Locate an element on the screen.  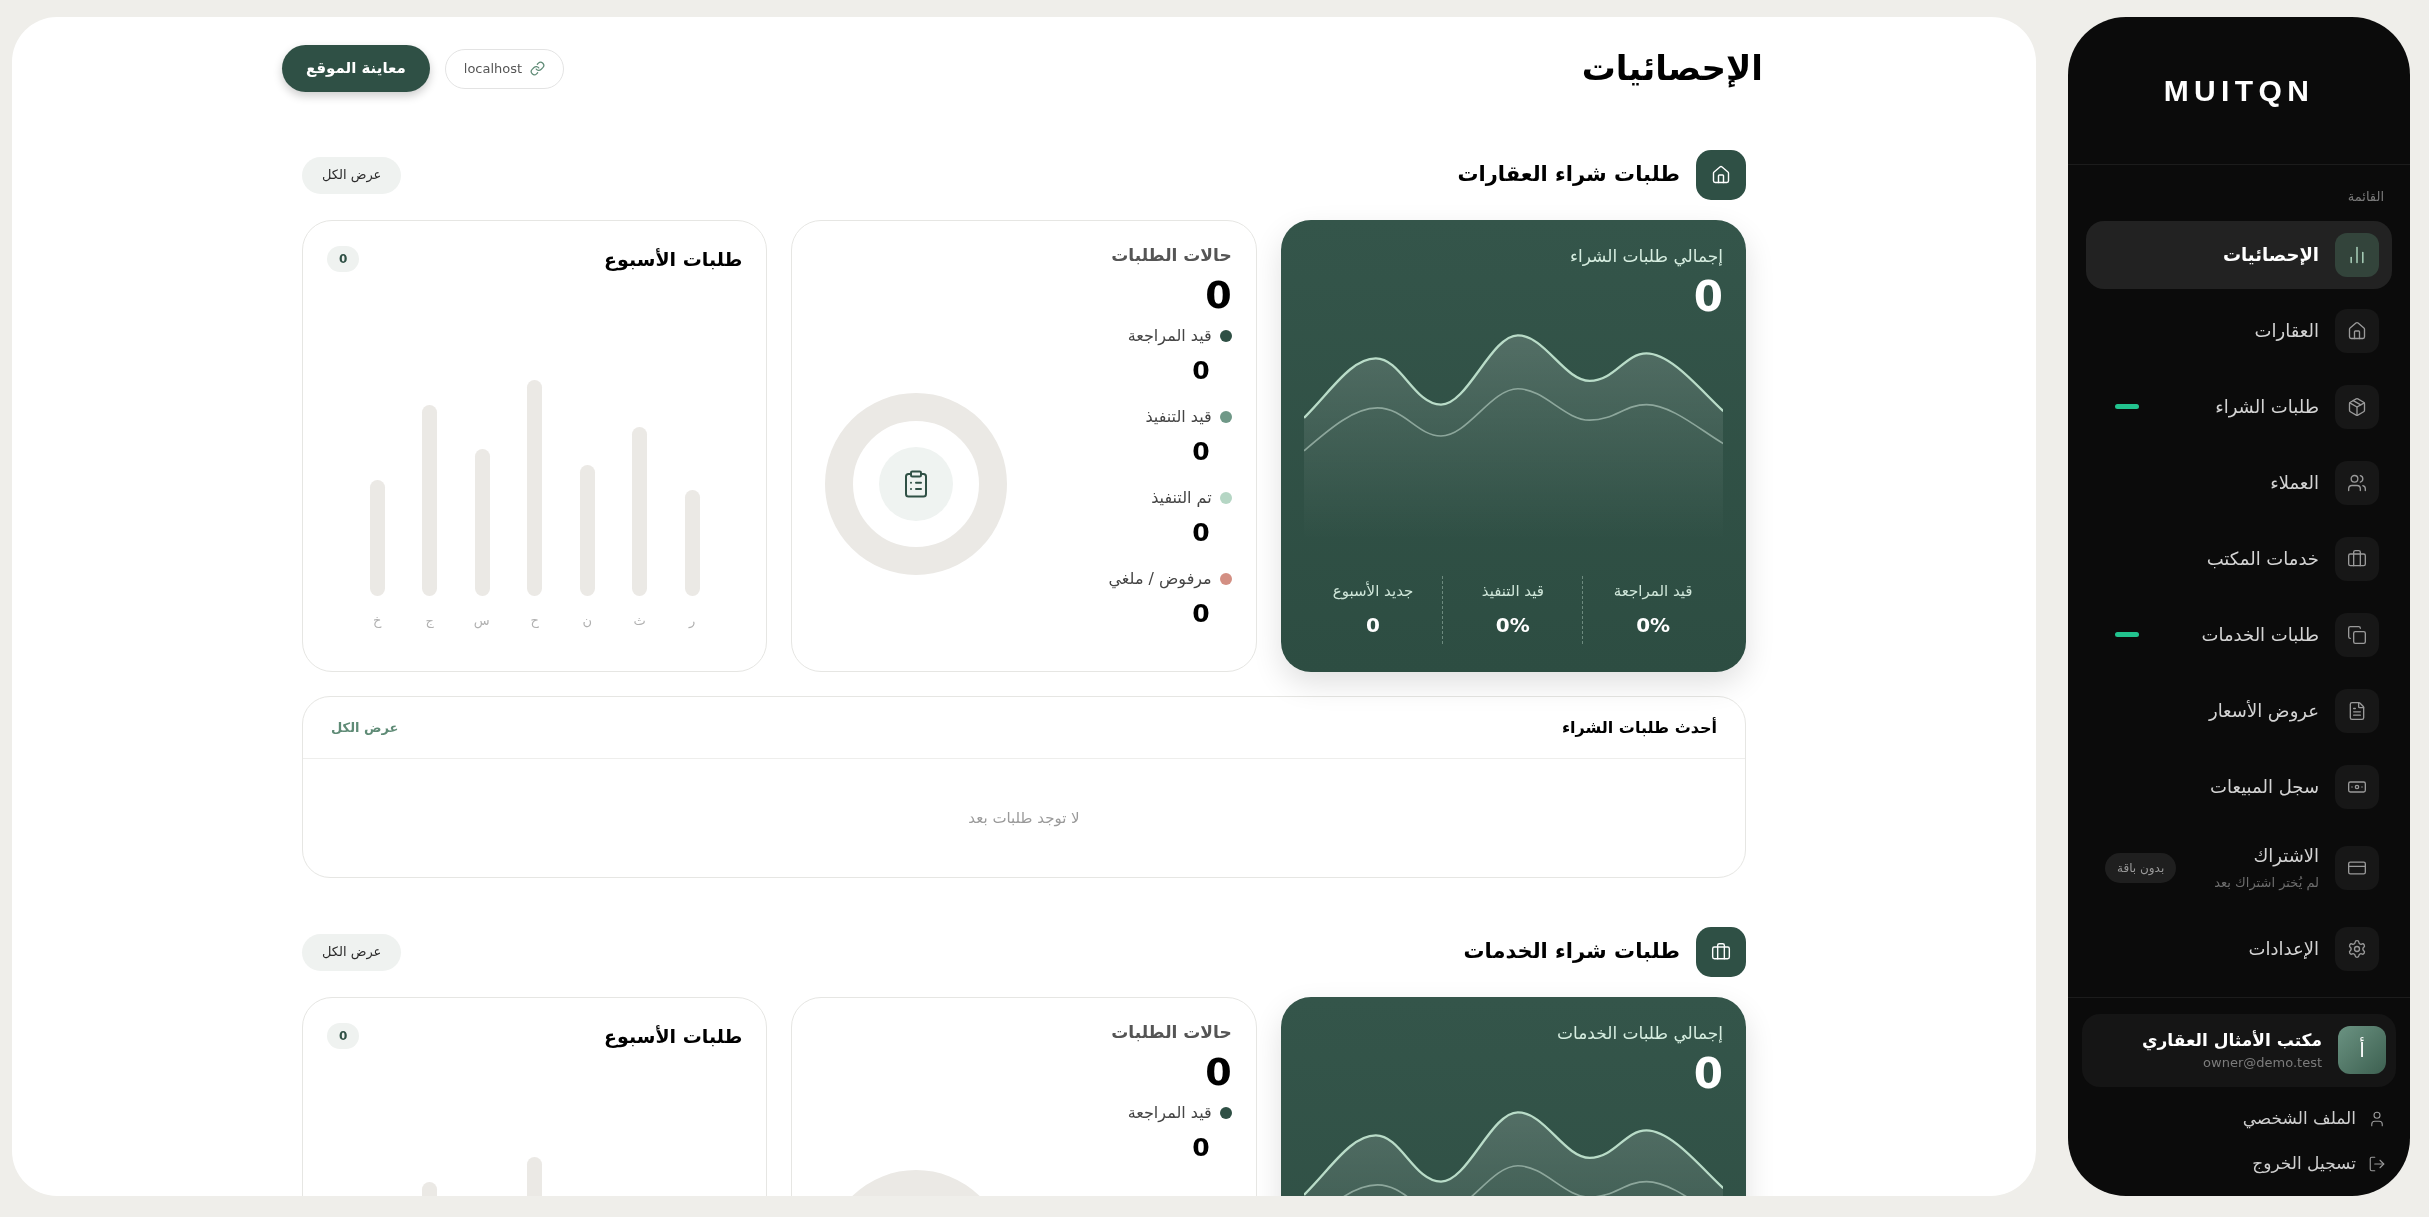
nav-label: خدمات المكتب is located at coordinates (2262, 559).